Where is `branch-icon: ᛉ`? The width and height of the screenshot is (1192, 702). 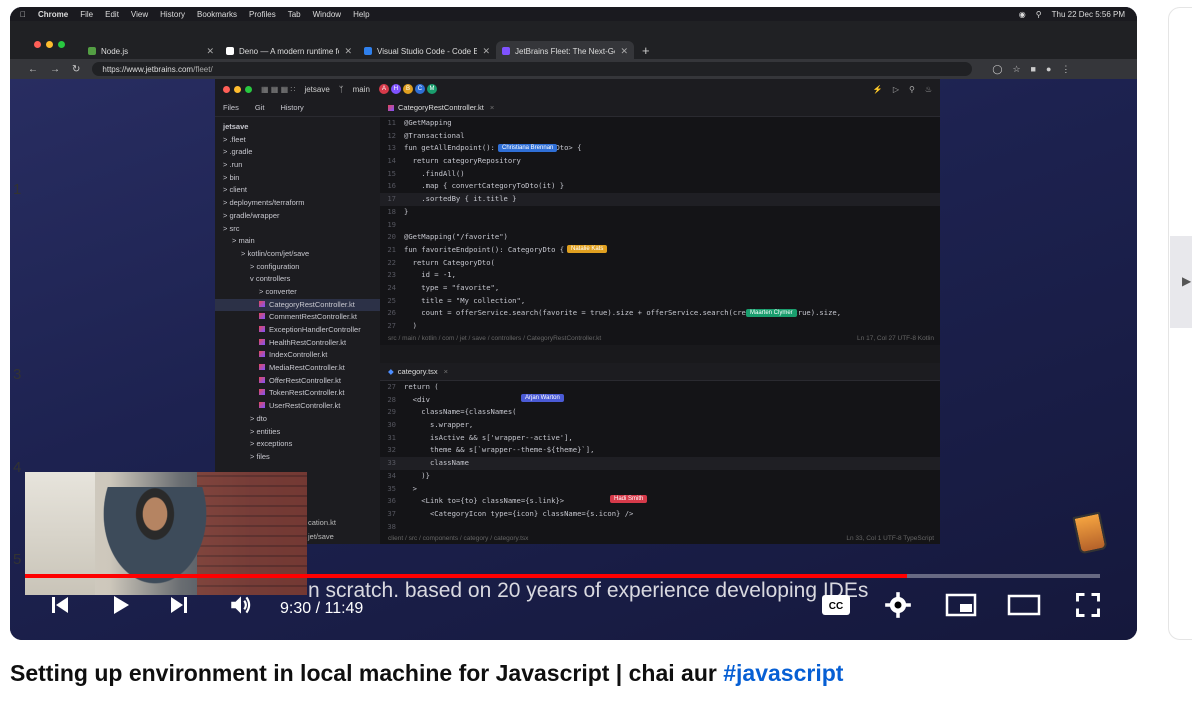
branch-icon: ᛉ is located at coordinates (341, 89).